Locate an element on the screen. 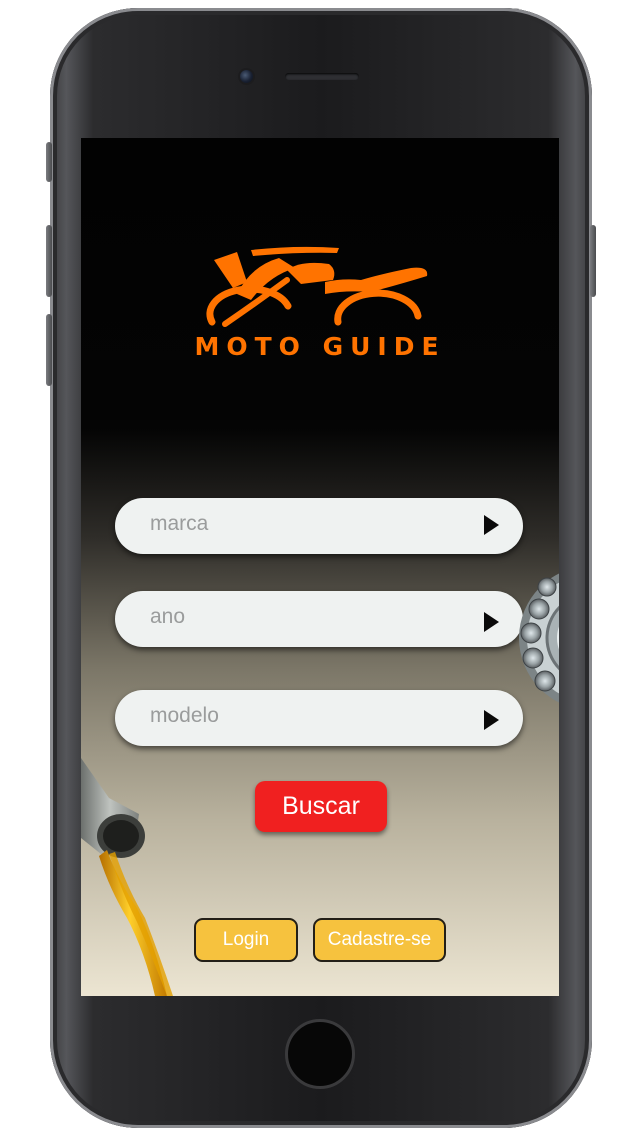  earpiece-speaker is located at coordinates (322, 76).